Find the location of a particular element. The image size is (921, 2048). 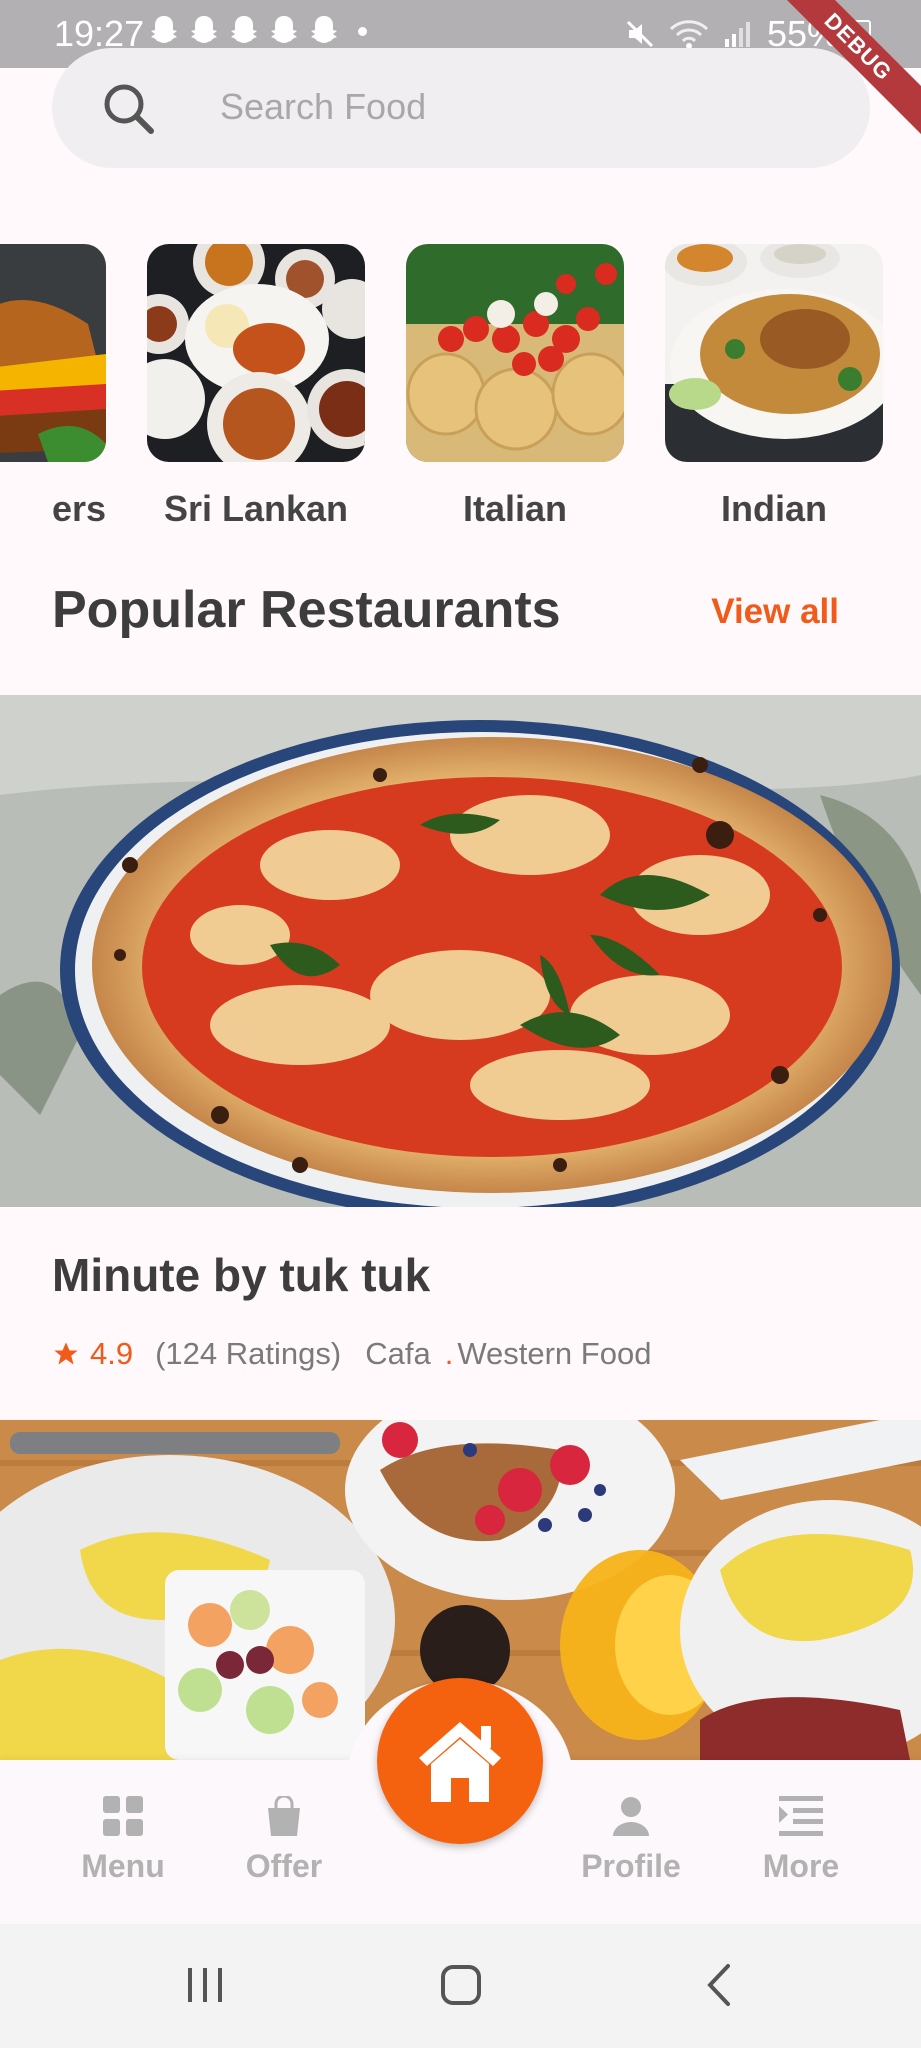

recent-apps-icon is located at coordinates (205, 1985).